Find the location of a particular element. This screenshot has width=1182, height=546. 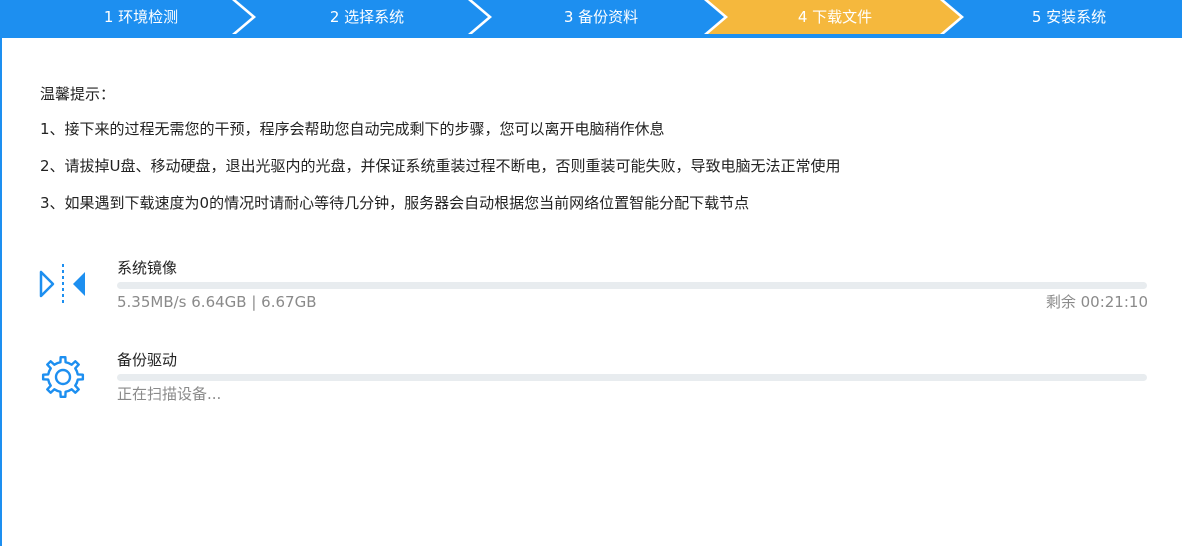

task-name: 备份驱动 is located at coordinates (147, 360).